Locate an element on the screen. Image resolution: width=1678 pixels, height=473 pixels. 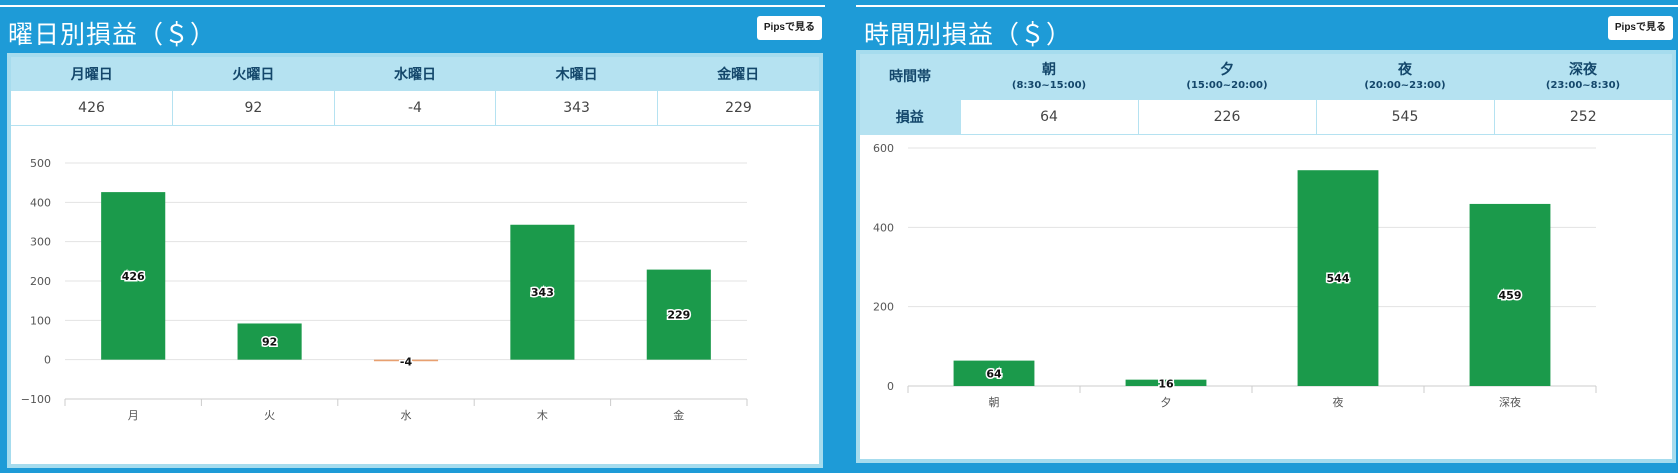
header-night-range: (20:00~23:00) is located at coordinates (1405, 86).